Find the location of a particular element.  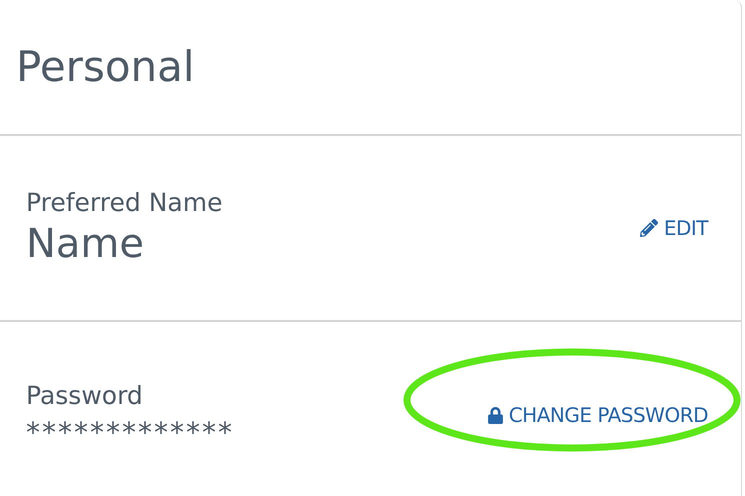

field-label: Password is located at coordinates (85, 396).